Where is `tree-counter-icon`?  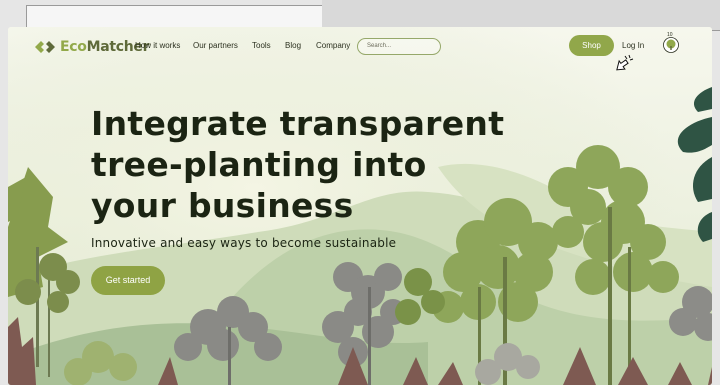 tree-counter-icon is located at coordinates (671, 45).